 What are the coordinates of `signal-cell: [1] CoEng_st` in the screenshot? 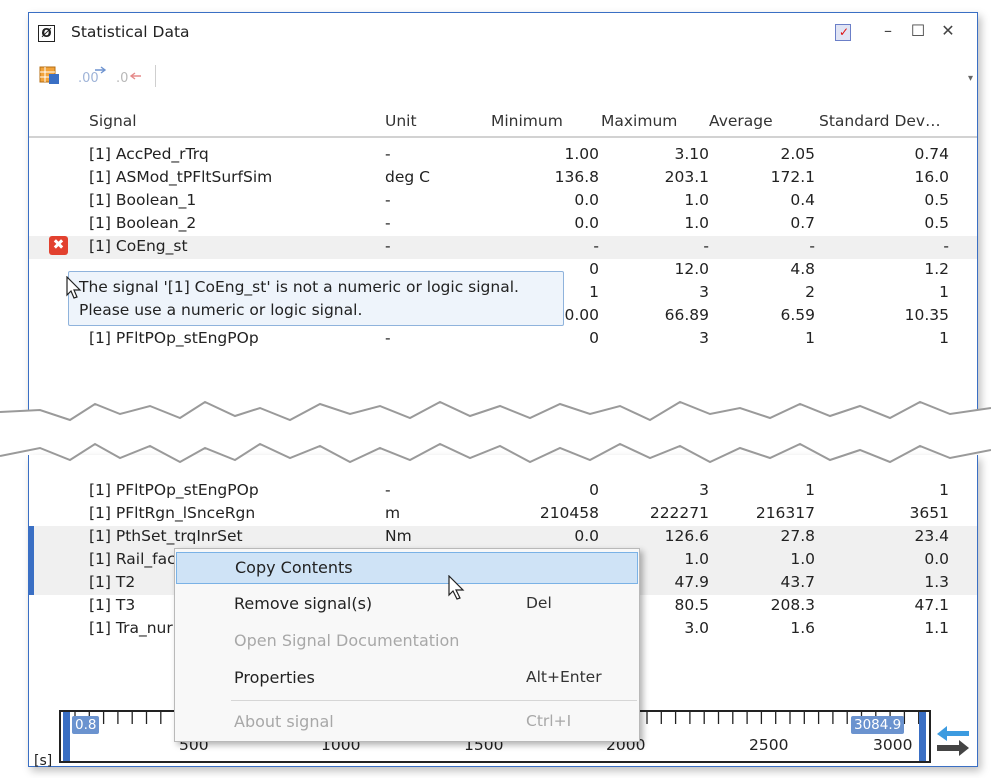 It's located at (138, 246).